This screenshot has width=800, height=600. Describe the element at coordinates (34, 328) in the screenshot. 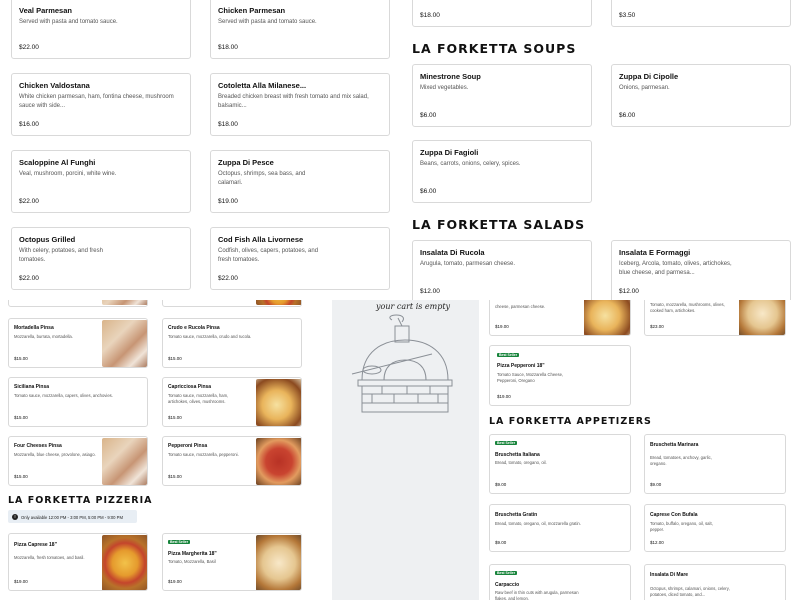

I see `item-name: Mortadella Pinsa` at that location.